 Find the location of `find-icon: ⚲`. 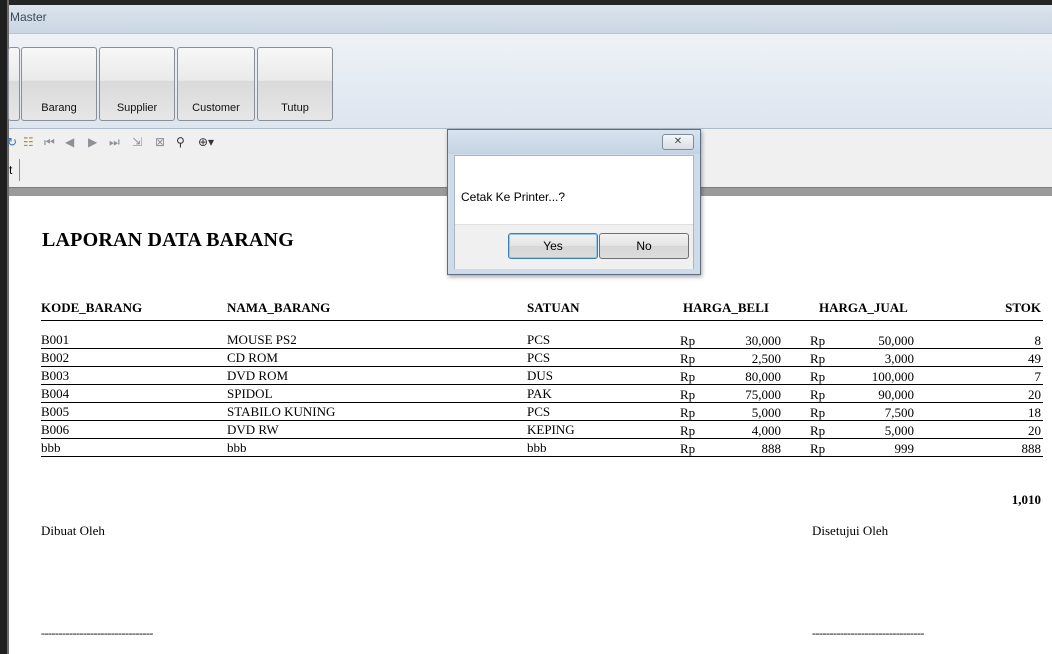

find-icon: ⚲ is located at coordinates (180, 142).